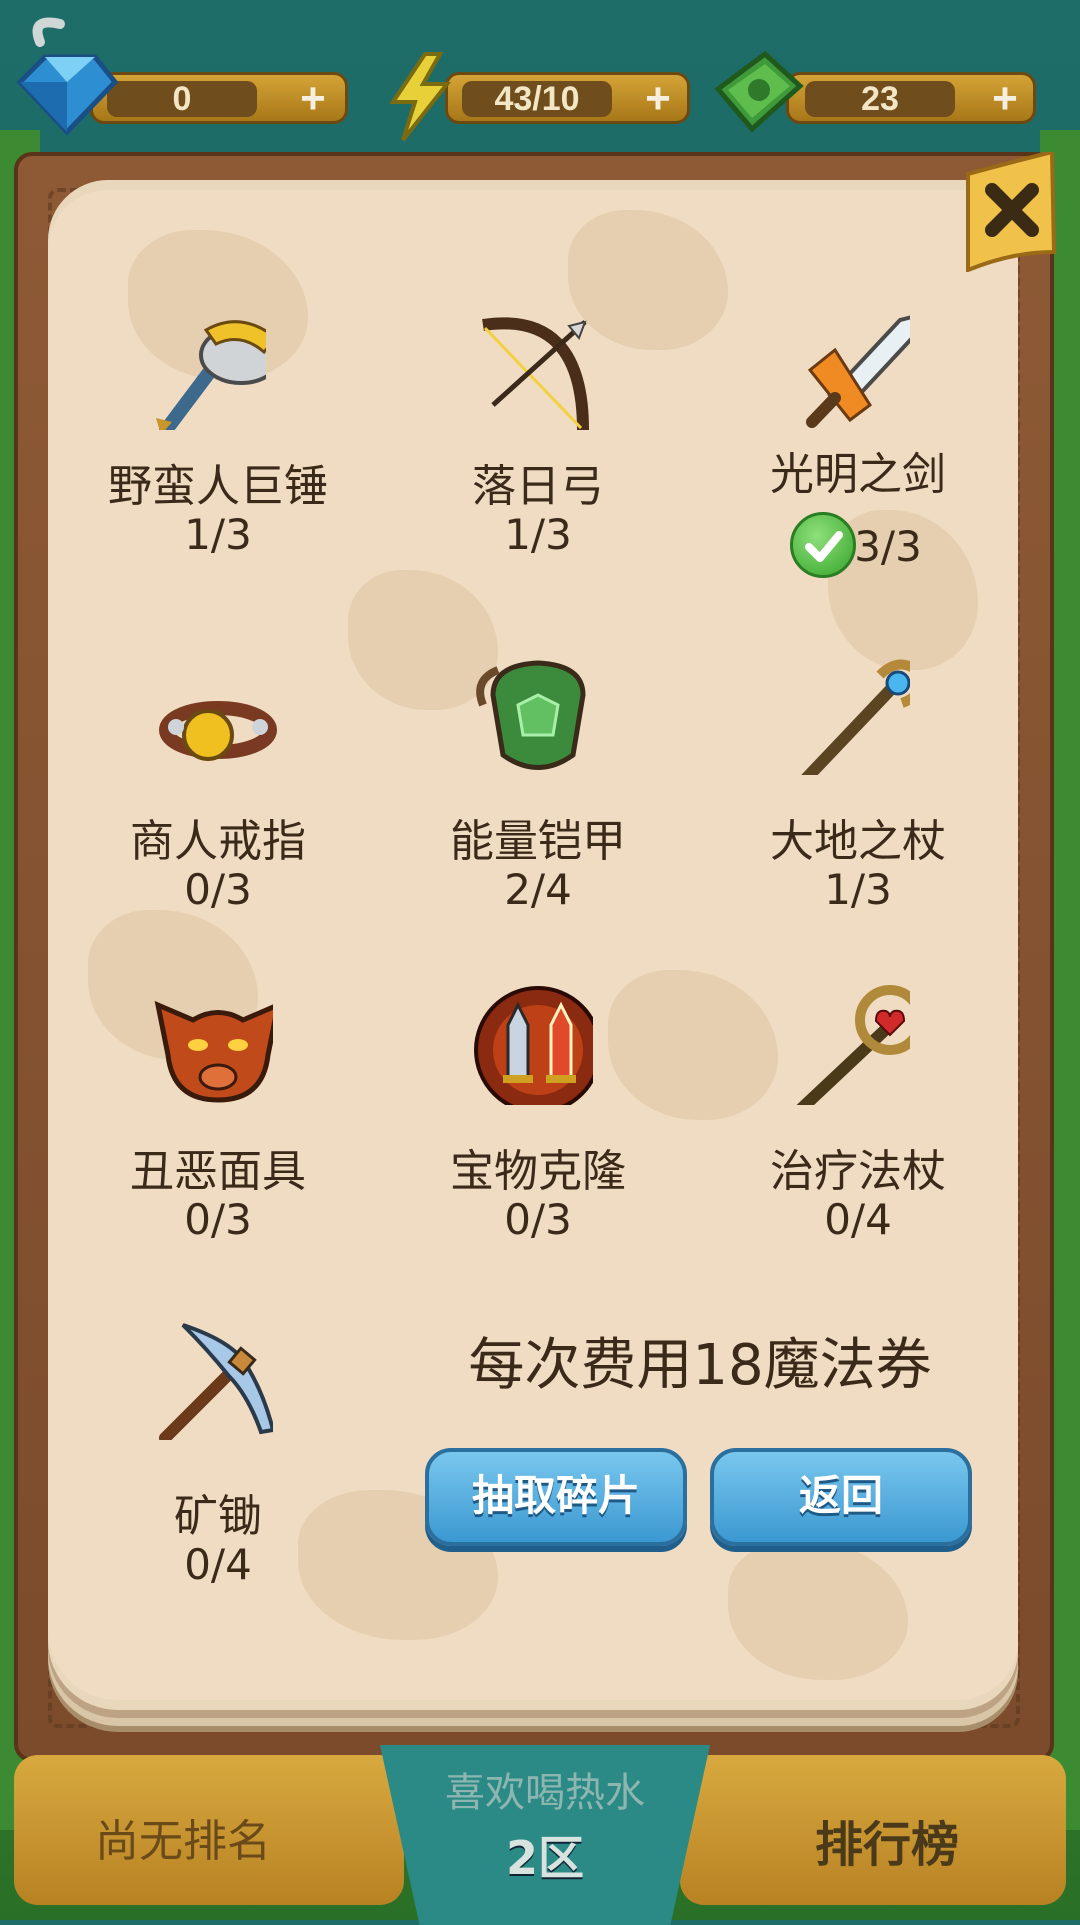 This screenshot has width=1080, height=1925. What do you see at coordinates (858, 795) in the screenshot?
I see `item-earth-staff: 大地之杖 1/3` at bounding box center [858, 795].